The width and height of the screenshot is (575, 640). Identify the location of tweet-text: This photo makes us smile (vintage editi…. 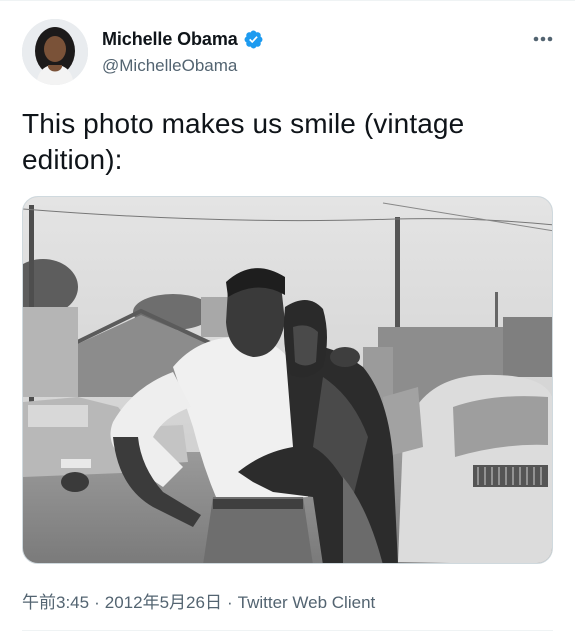
(243, 141).